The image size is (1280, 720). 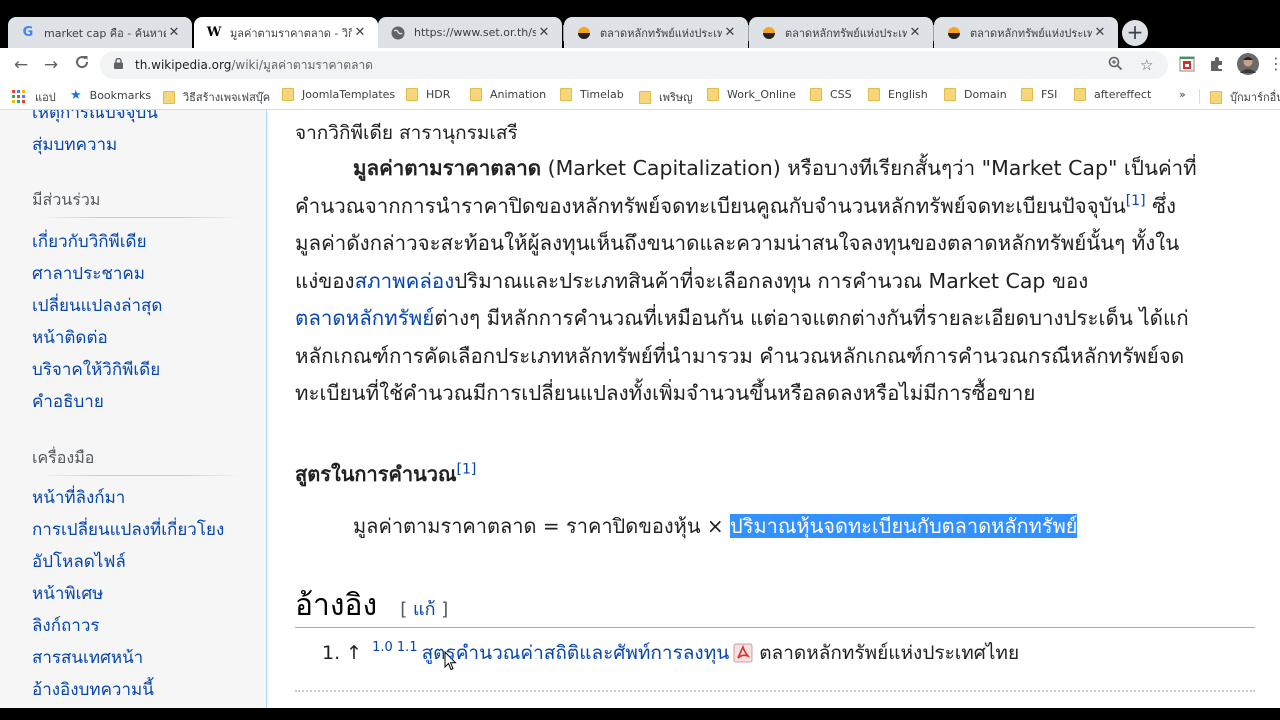 What do you see at coordinates (841, 94) in the screenshot?
I see `bookmark-label: CSS` at bounding box center [841, 94].